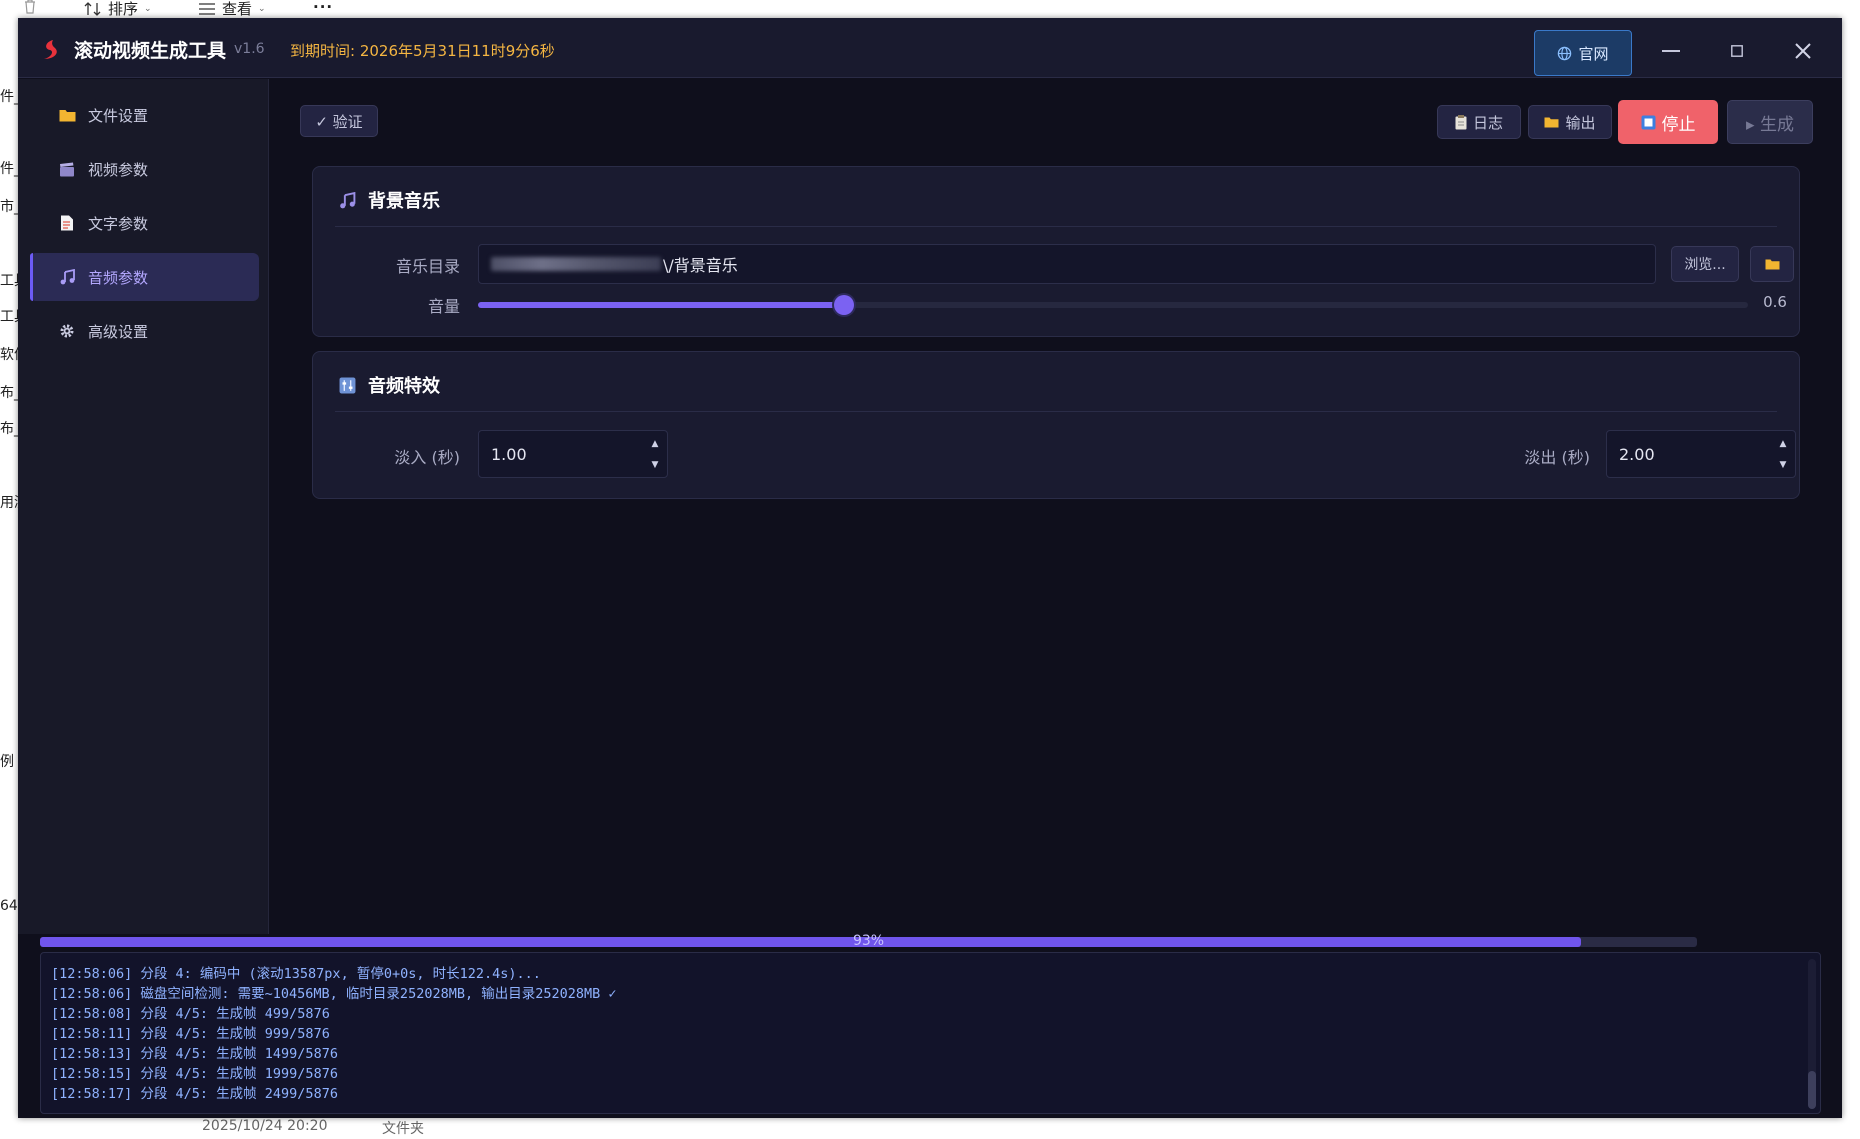  I want to click on fade-in-stepper: ▲ ▼, so click(655, 454).